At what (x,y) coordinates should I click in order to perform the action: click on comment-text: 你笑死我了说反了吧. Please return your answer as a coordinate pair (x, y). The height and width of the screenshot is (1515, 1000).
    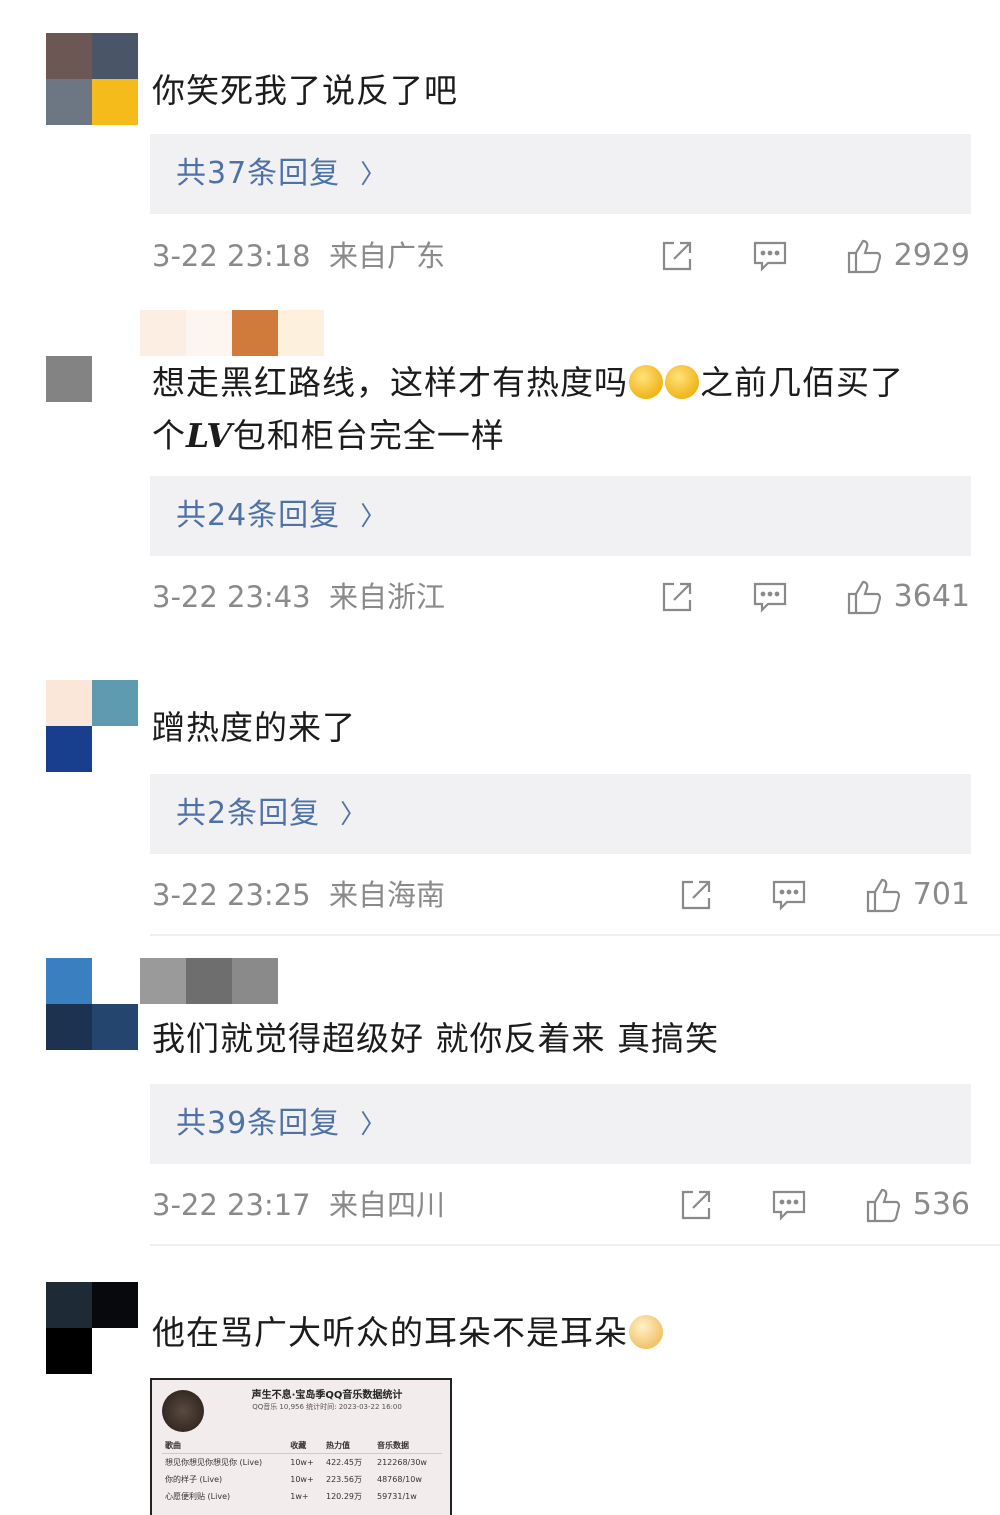
    Looking at the image, I should click on (305, 90).